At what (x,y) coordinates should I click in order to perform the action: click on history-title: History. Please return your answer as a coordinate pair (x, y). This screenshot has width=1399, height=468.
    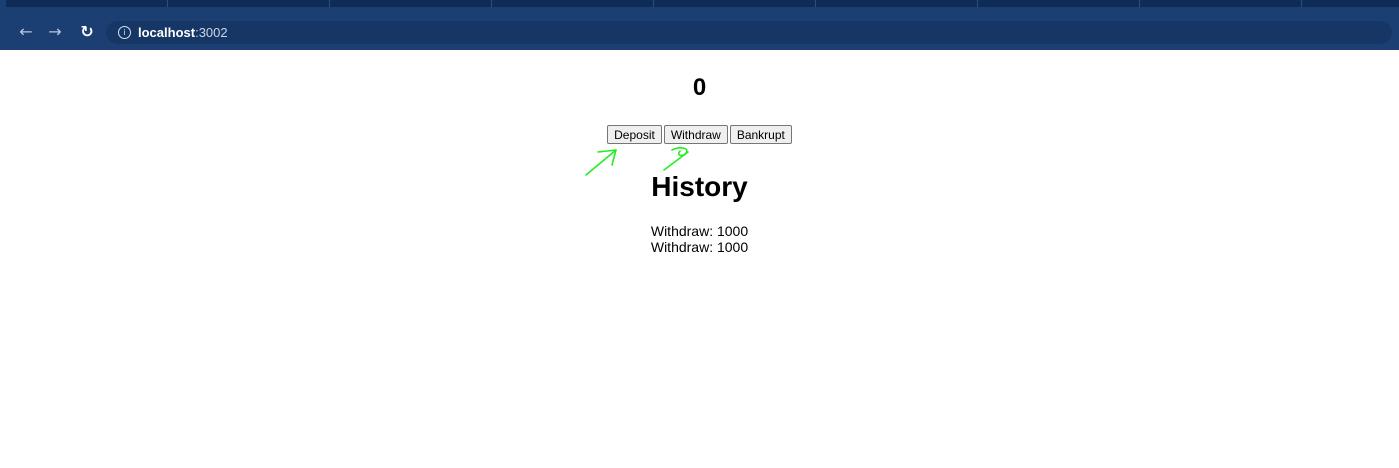
    Looking at the image, I should click on (699, 186).